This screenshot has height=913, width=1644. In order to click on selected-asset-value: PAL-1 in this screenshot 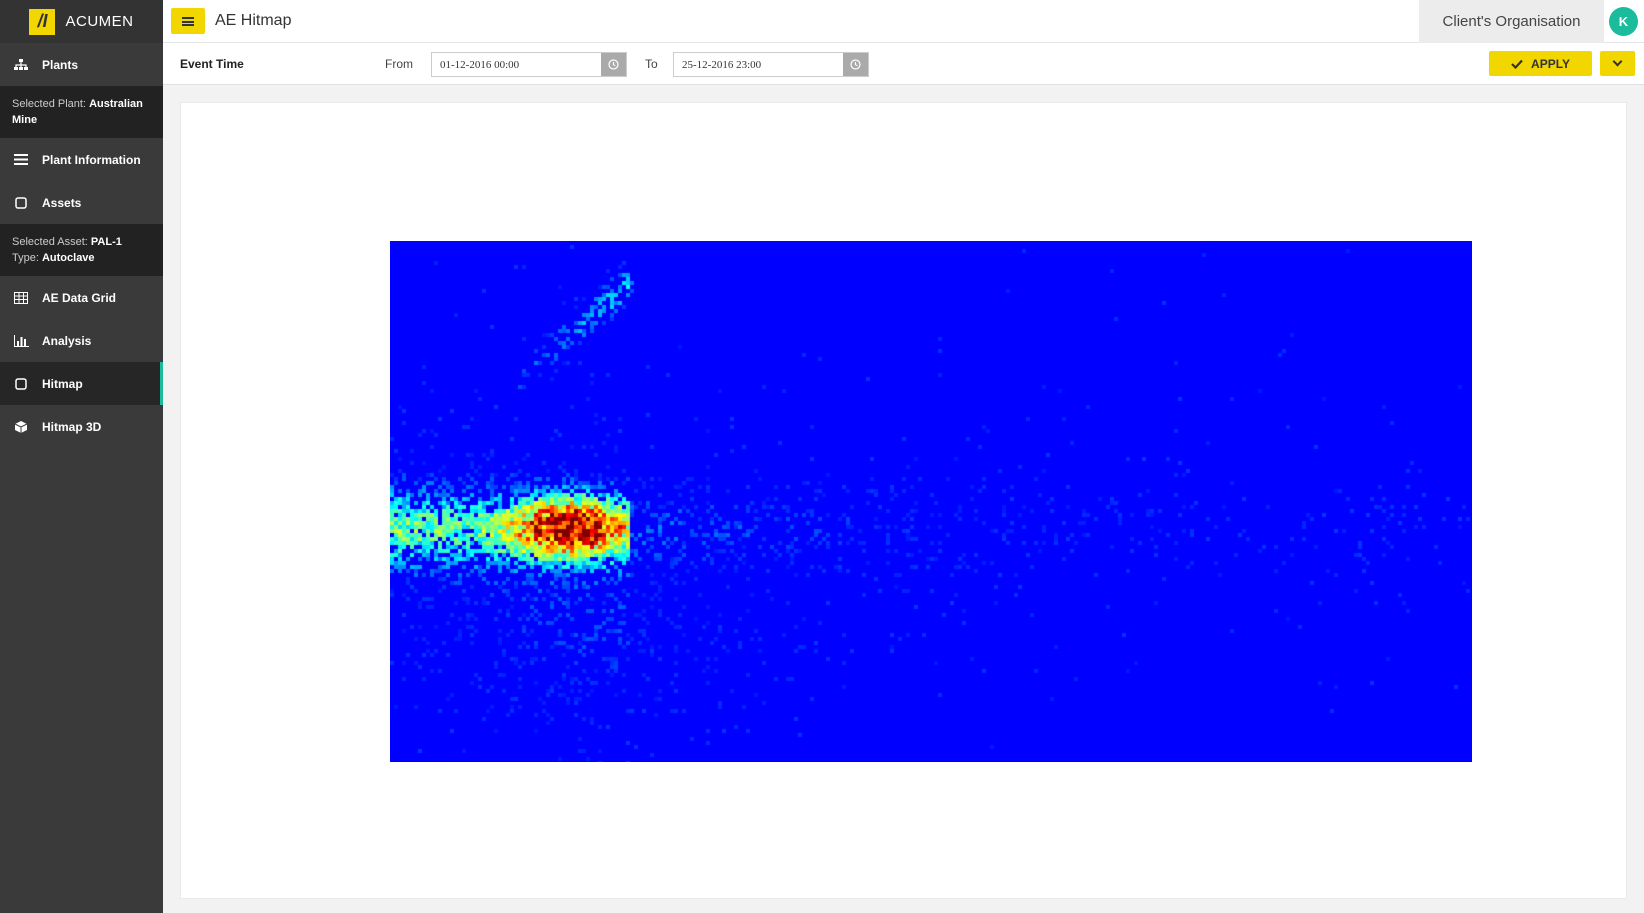, I will do `click(106, 242)`.